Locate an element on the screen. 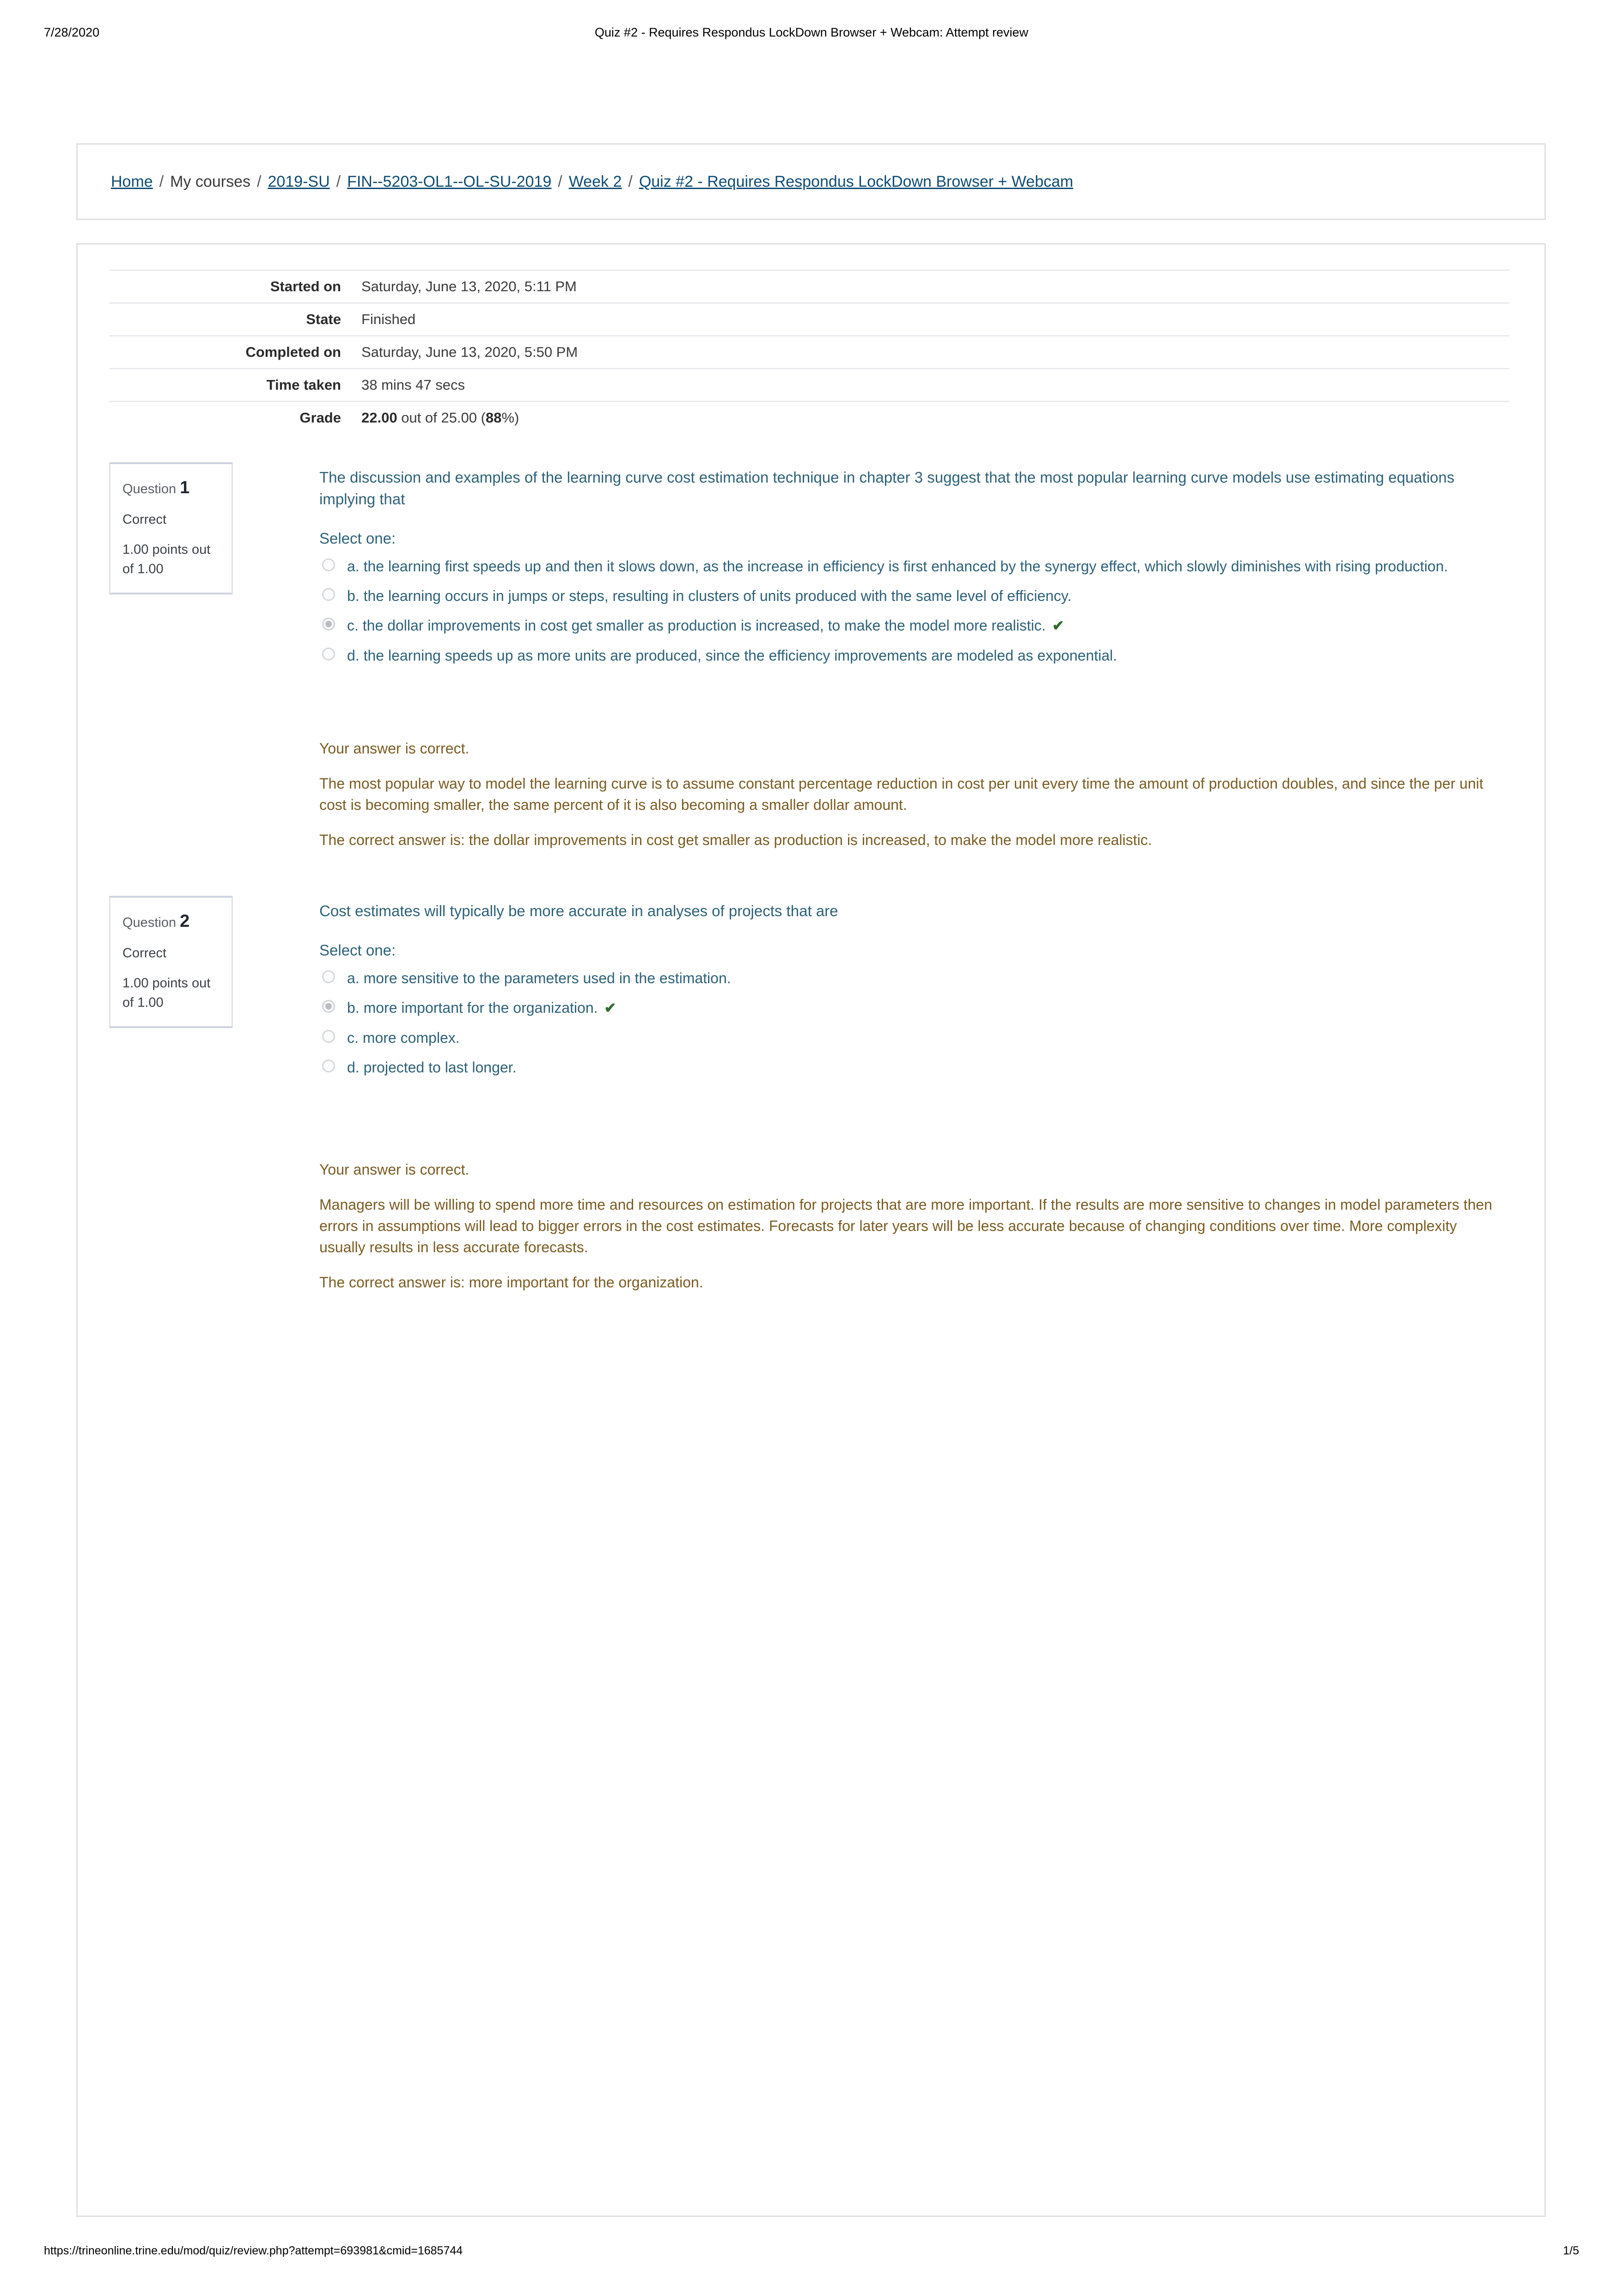  question-number-value: 1 is located at coordinates (185, 488).